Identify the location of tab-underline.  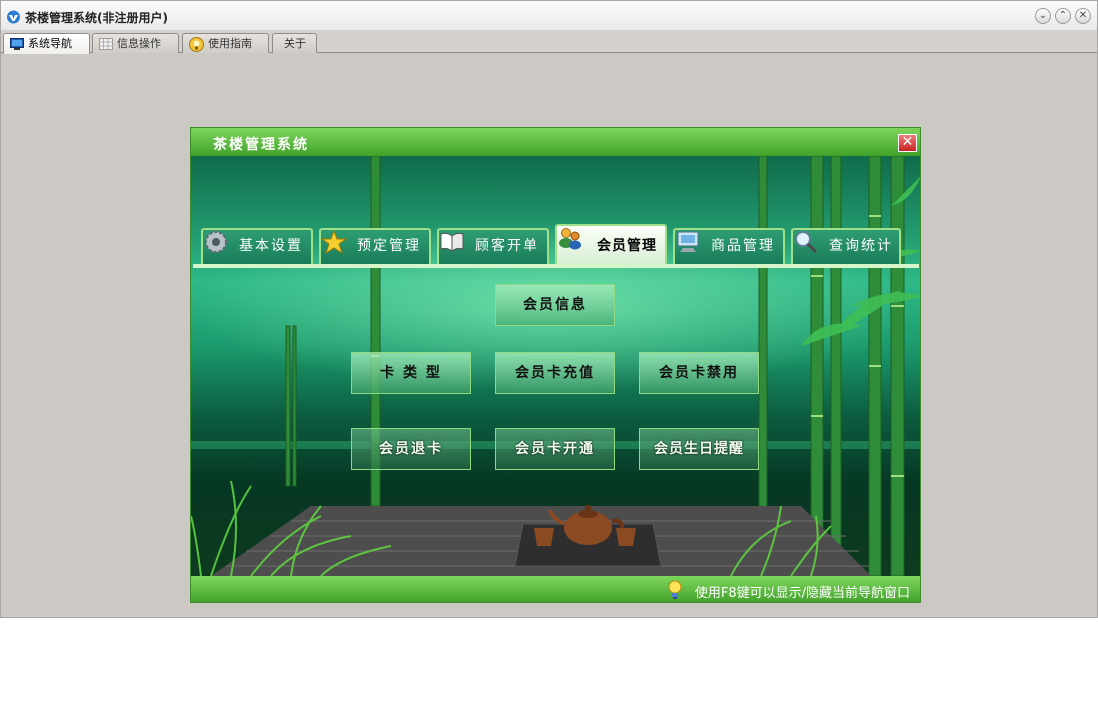
(556, 266).